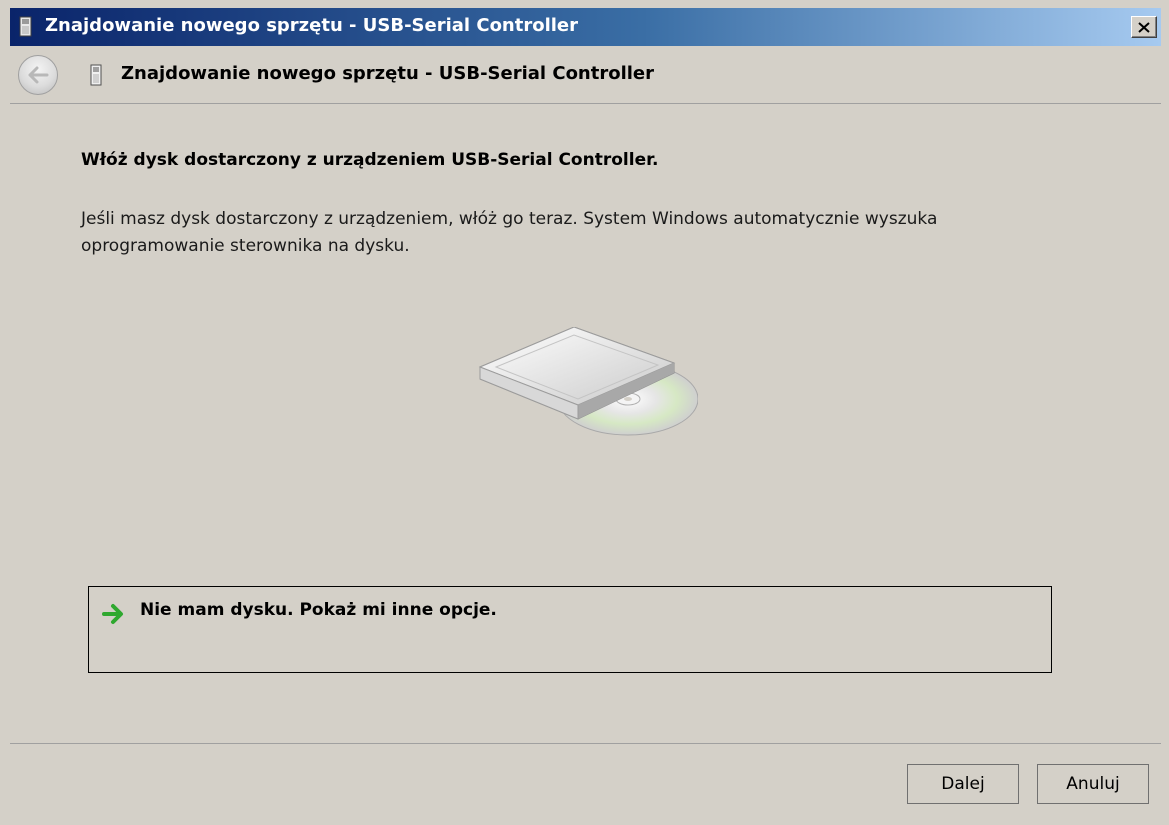 The image size is (1169, 825). Describe the element at coordinates (585, 784) in the screenshot. I see `wizard-footer: Dalej Anuluj` at that location.